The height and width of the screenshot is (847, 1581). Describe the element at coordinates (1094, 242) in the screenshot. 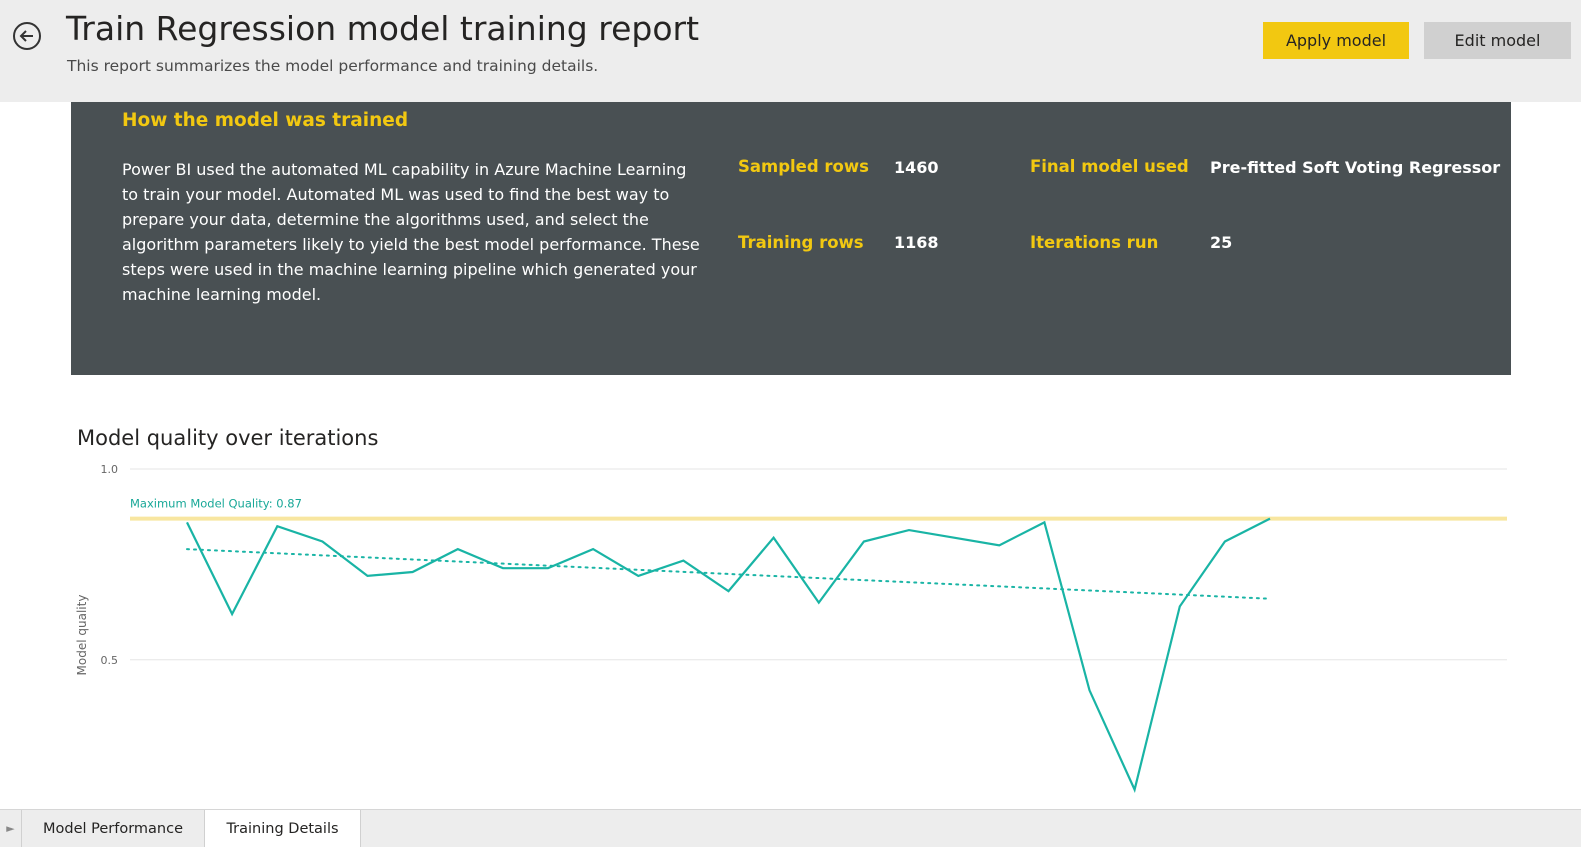

I see `iterations-run-label: Iterations run` at that location.